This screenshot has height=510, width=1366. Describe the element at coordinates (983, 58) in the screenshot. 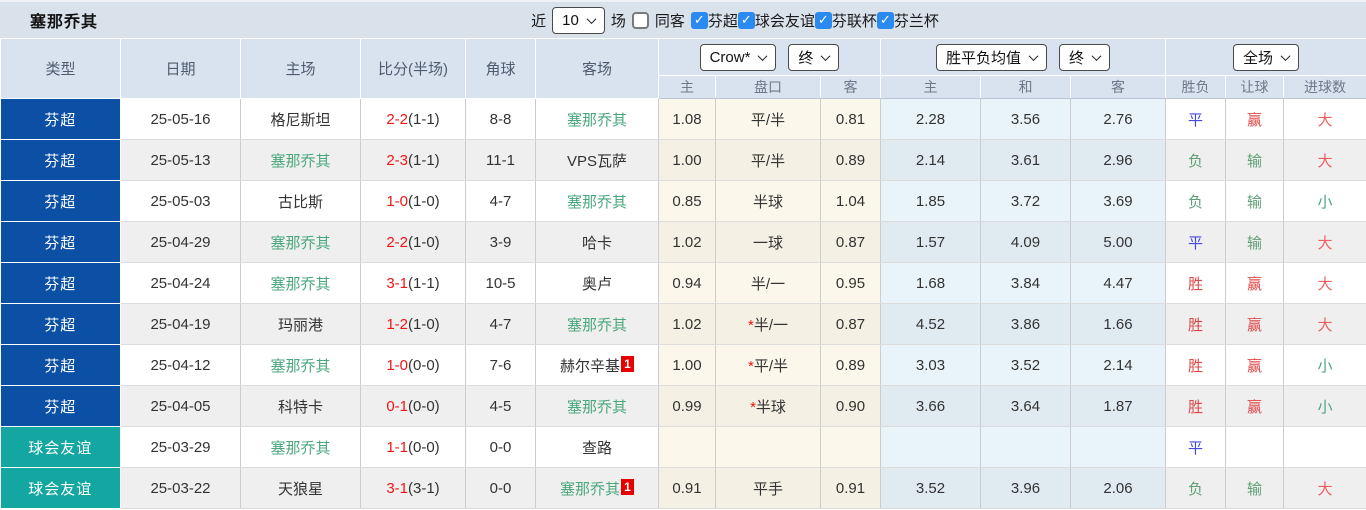

I see `eu-odds-source-value: 胜平负均值` at that location.